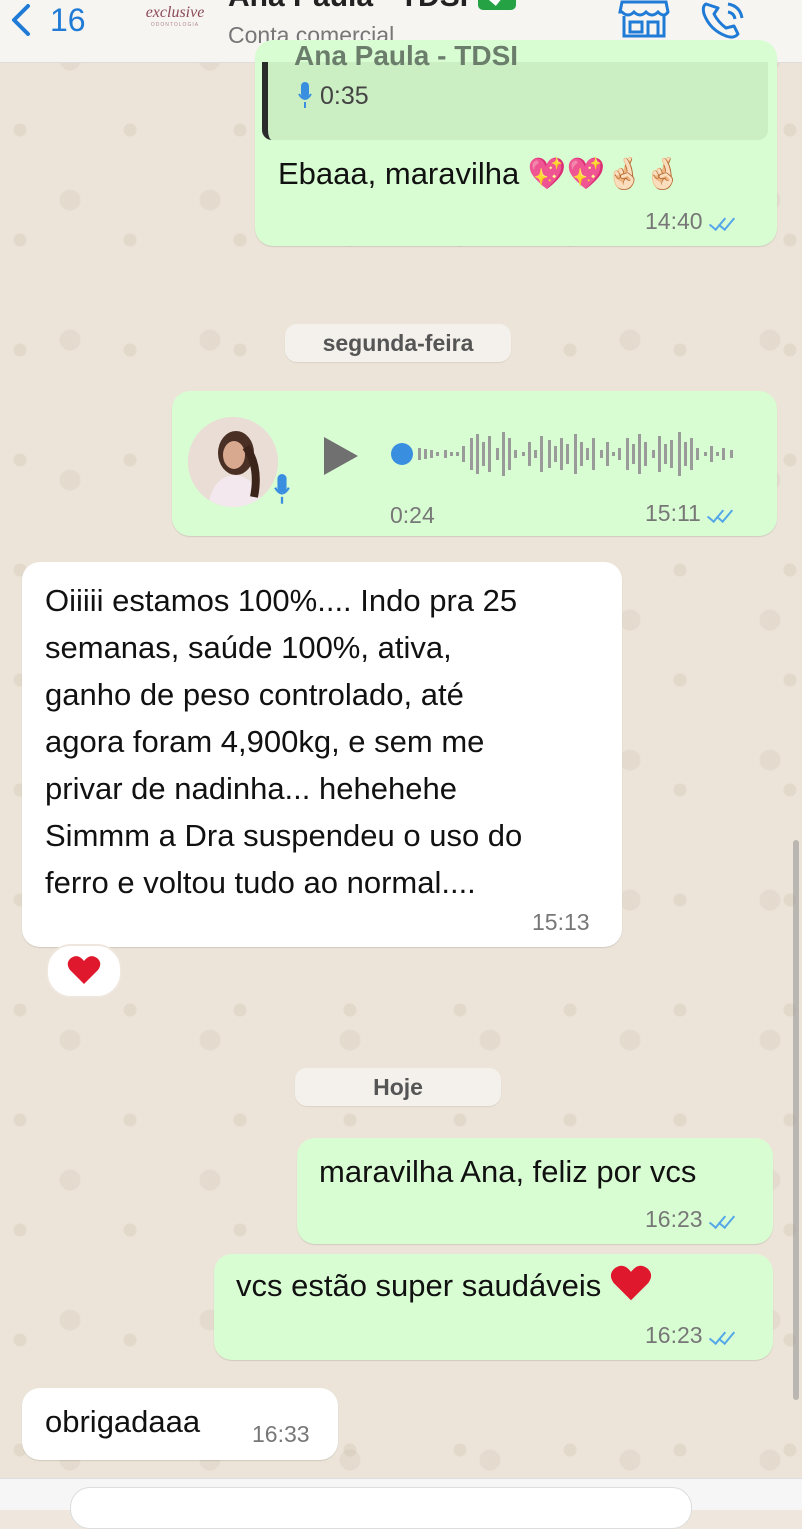  I want to click on message-line: privar de nadinha... hehehehe, so click(251, 788).